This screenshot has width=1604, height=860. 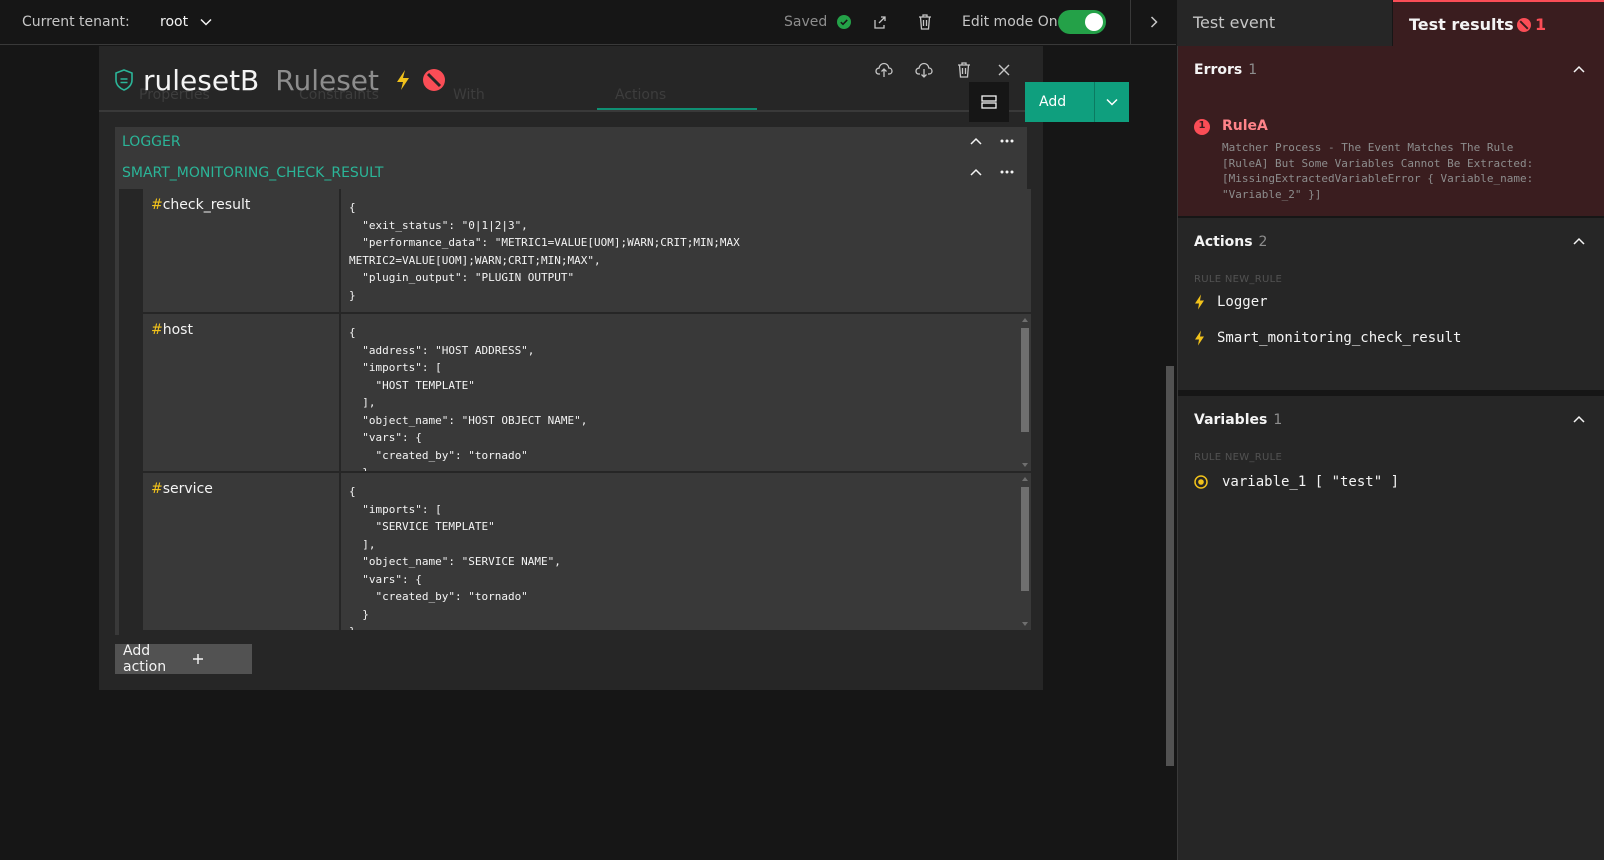 I want to click on action-label: SMART_MONITORING_CHECK_RESULT, so click(x=253, y=173).